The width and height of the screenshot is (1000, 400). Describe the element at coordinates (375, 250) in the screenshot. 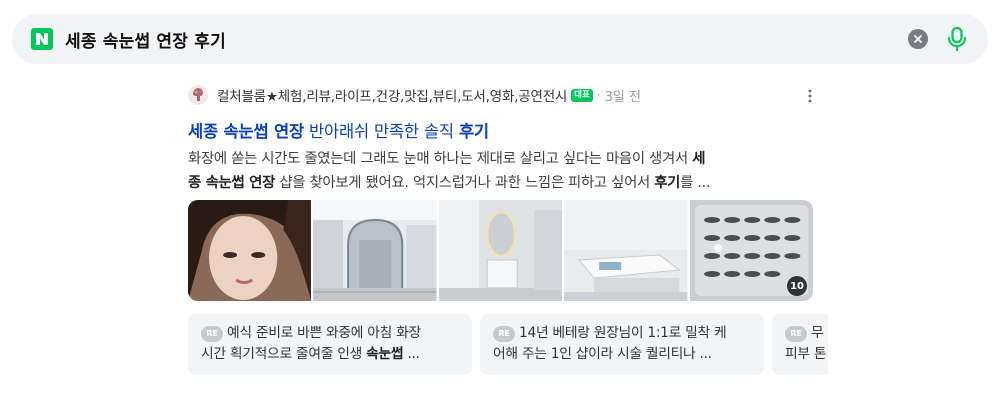

I see `thumbnail-shop-entrance` at that location.